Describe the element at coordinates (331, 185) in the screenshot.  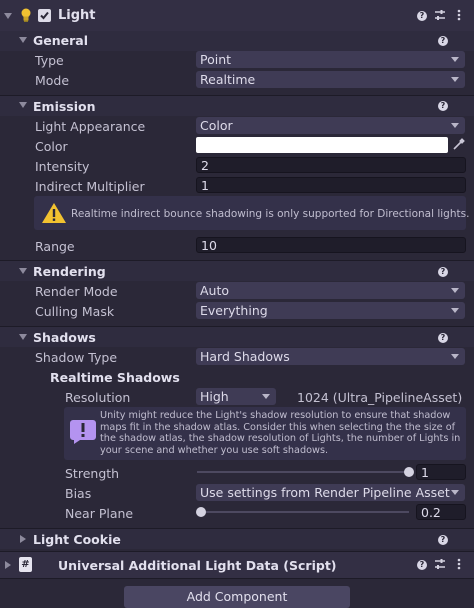
I see `indirect-multiplier-field: 1` at that location.